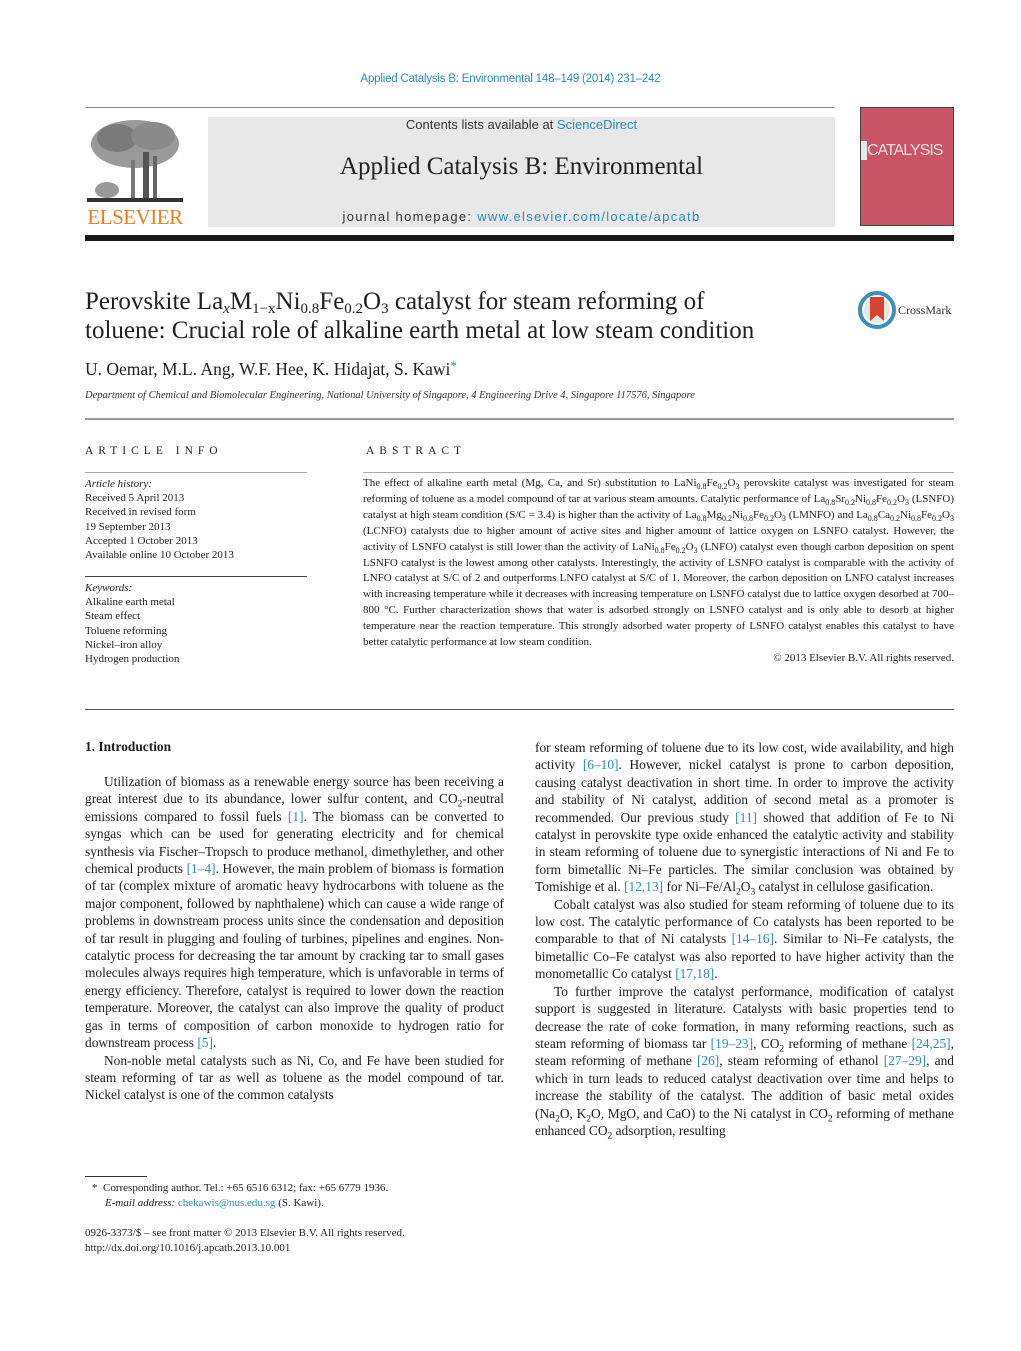  Describe the element at coordinates (109, 588) in the screenshot. I see `keywords-label: Keywords:` at that location.